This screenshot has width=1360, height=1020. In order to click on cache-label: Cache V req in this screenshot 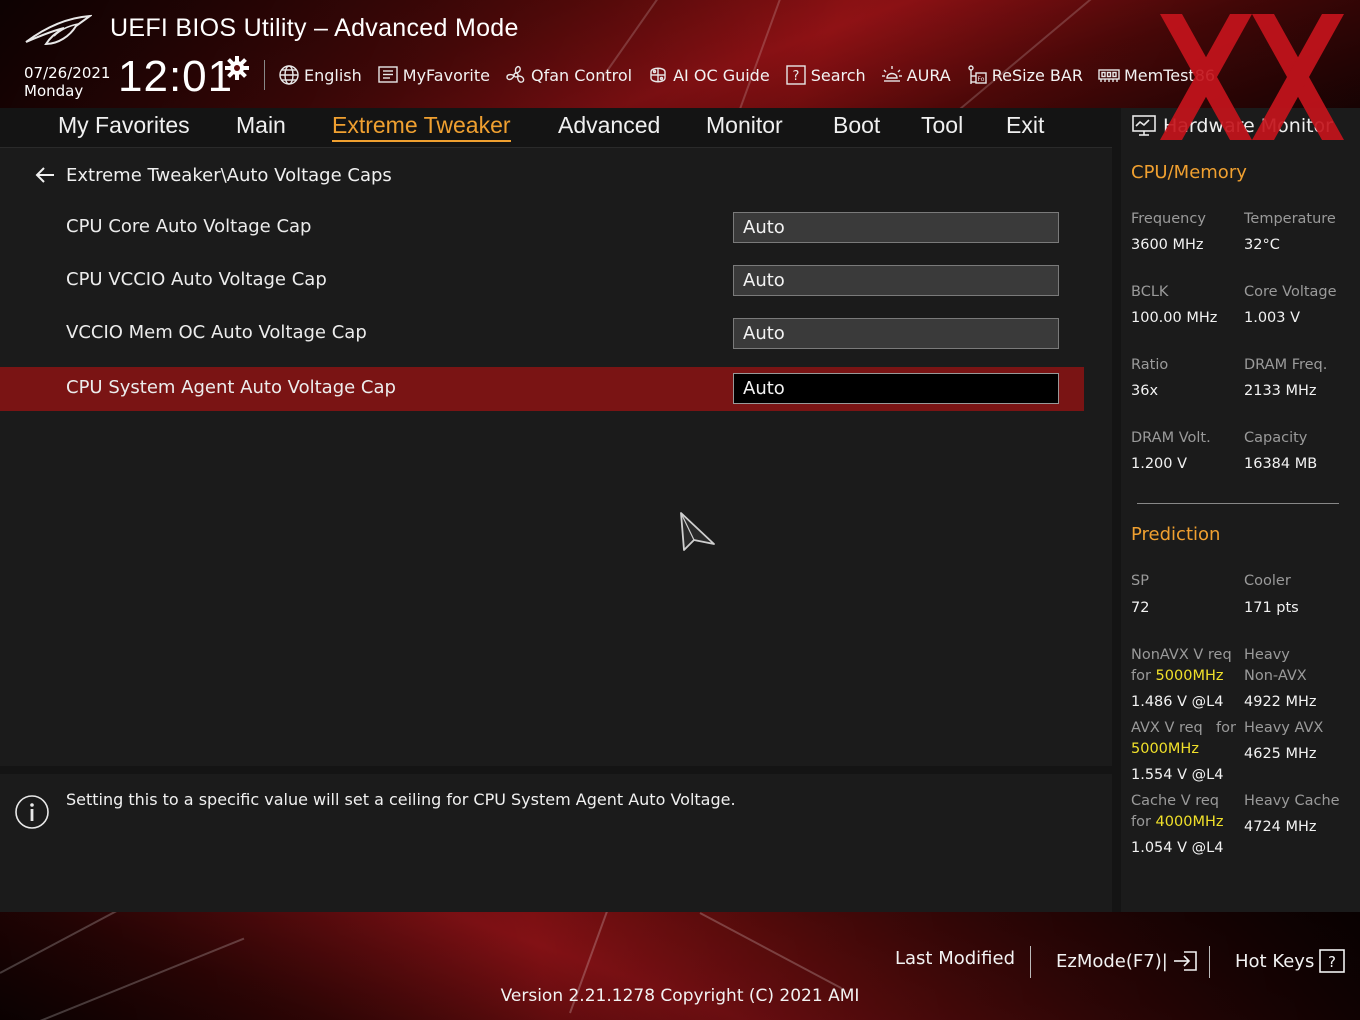, I will do `click(1175, 801)`.